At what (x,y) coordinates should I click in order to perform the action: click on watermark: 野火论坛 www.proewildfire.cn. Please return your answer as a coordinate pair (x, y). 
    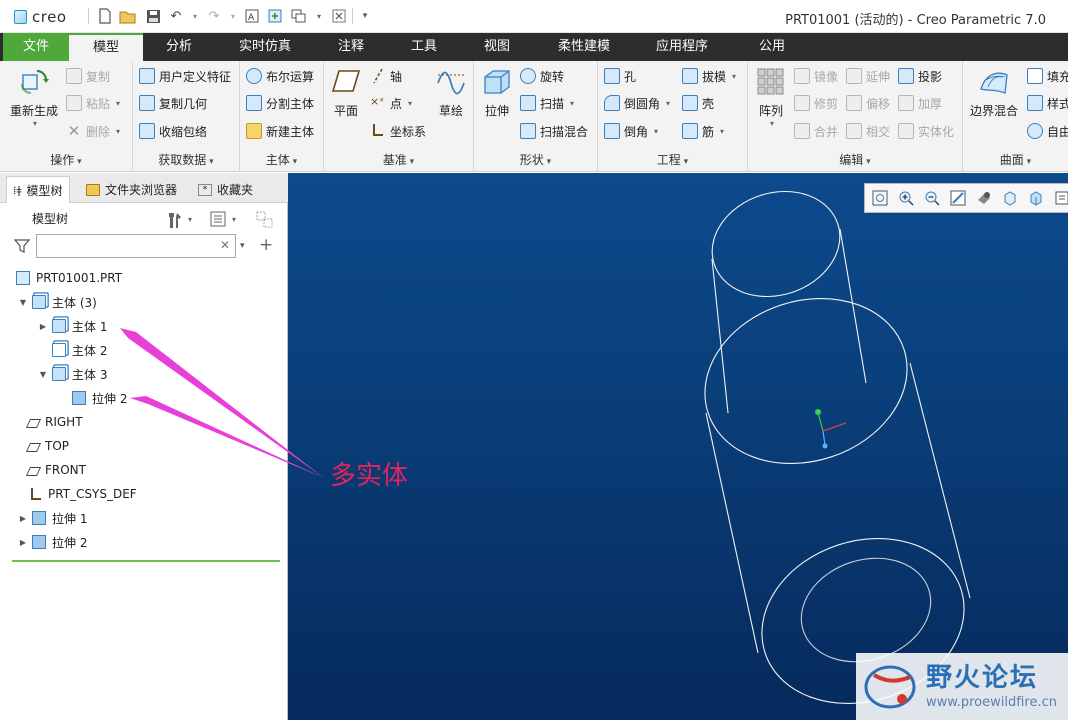
    Looking at the image, I should click on (962, 686).